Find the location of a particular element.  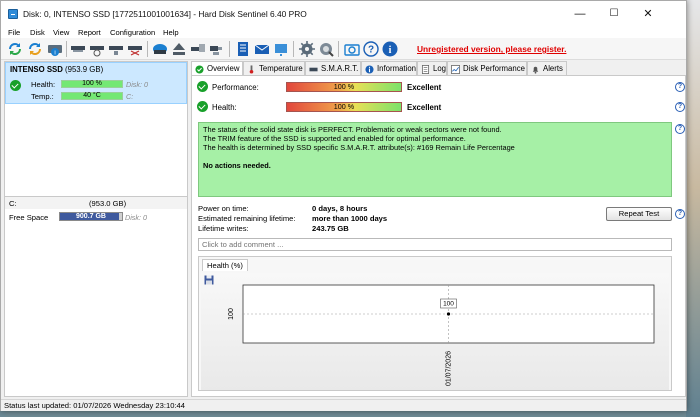

tab-temperature: Temperature is located at coordinates (274, 68).